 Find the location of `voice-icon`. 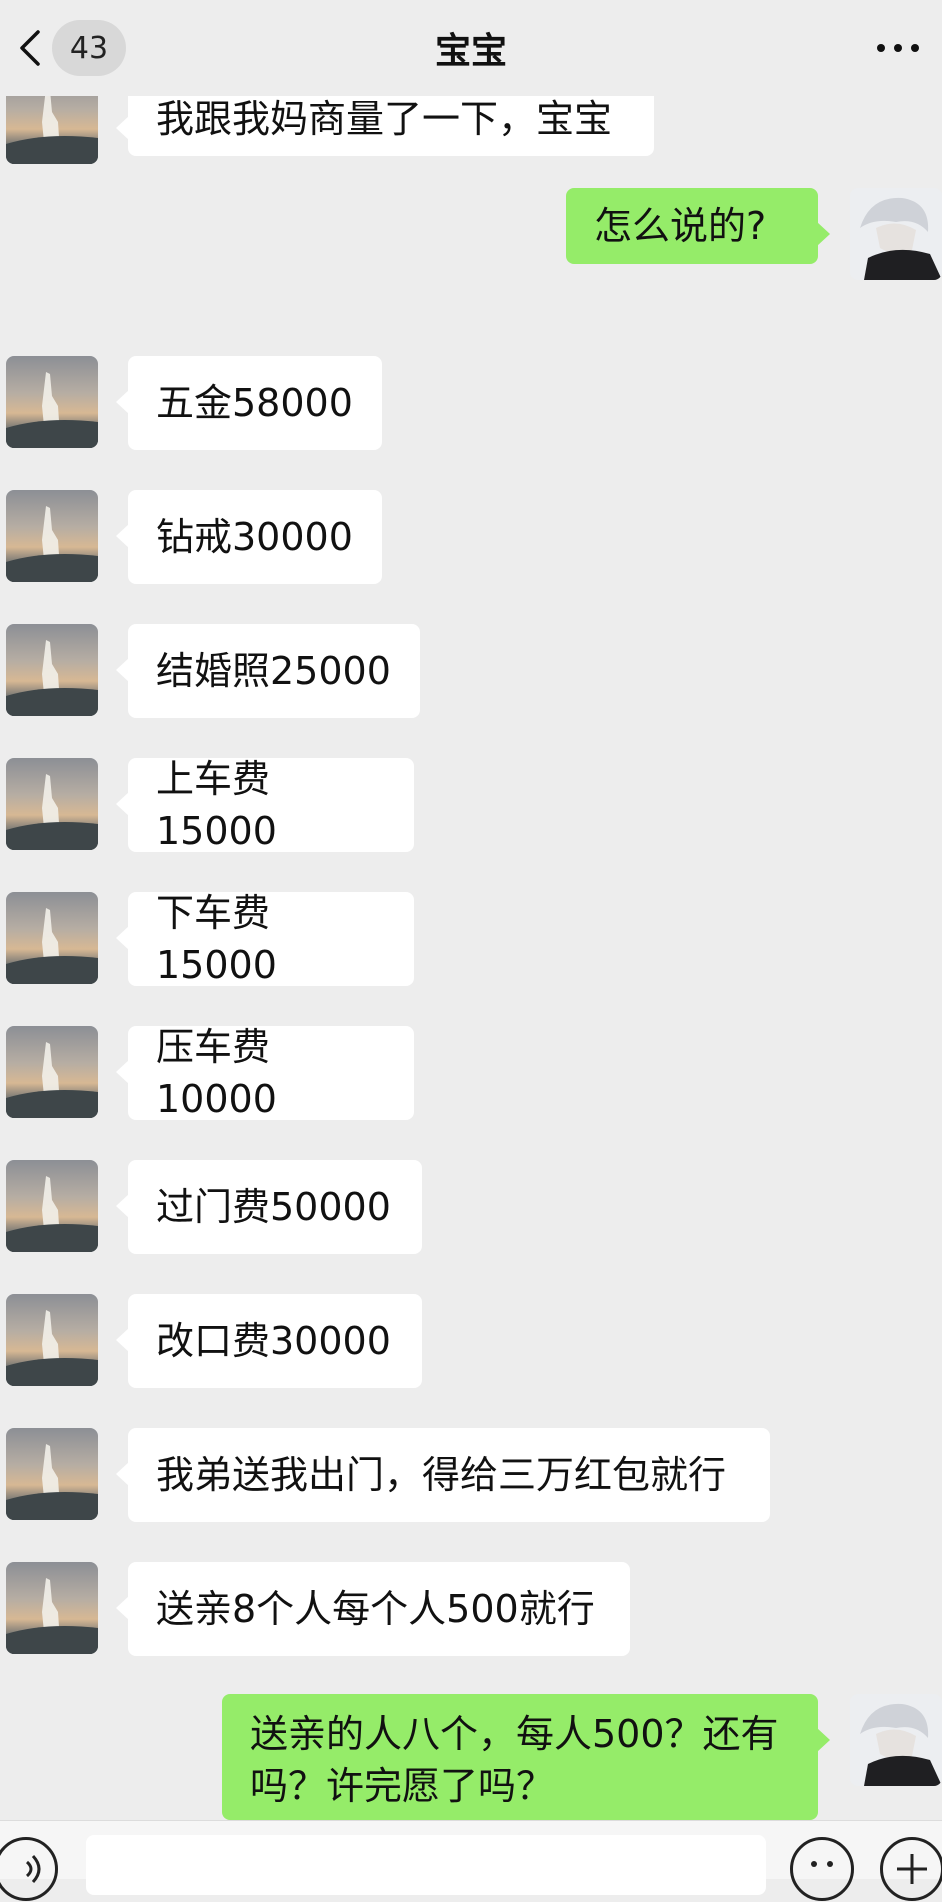

voice-icon is located at coordinates (33, 1869).